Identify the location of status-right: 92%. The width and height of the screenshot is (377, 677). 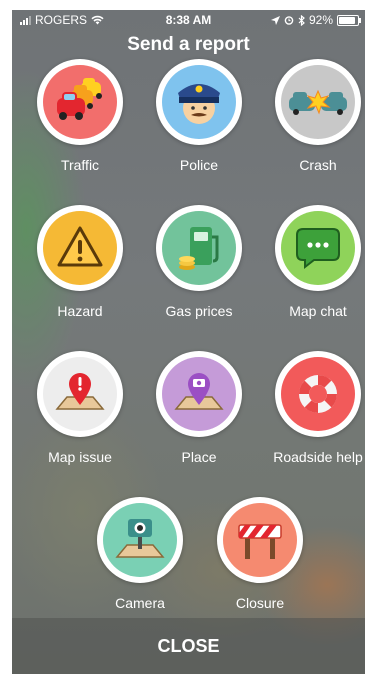
(315, 20).